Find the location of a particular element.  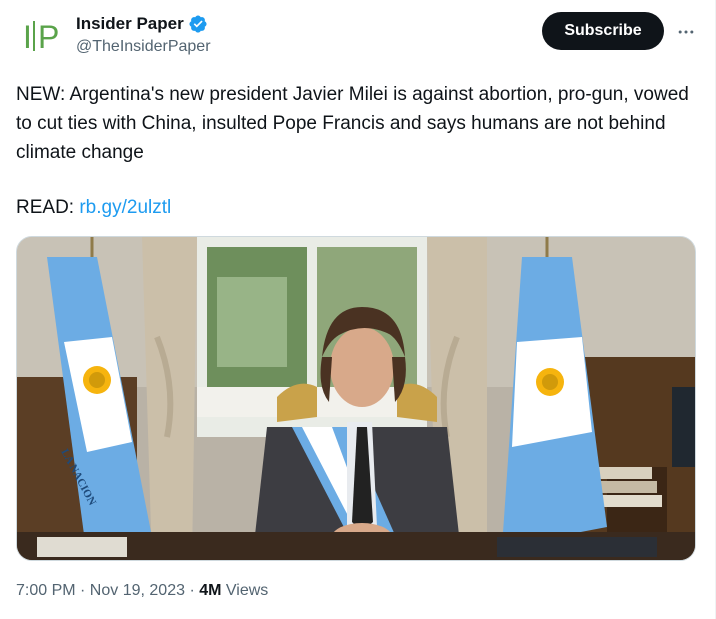

author-handle: @TheInsiderPaper is located at coordinates (143, 47).